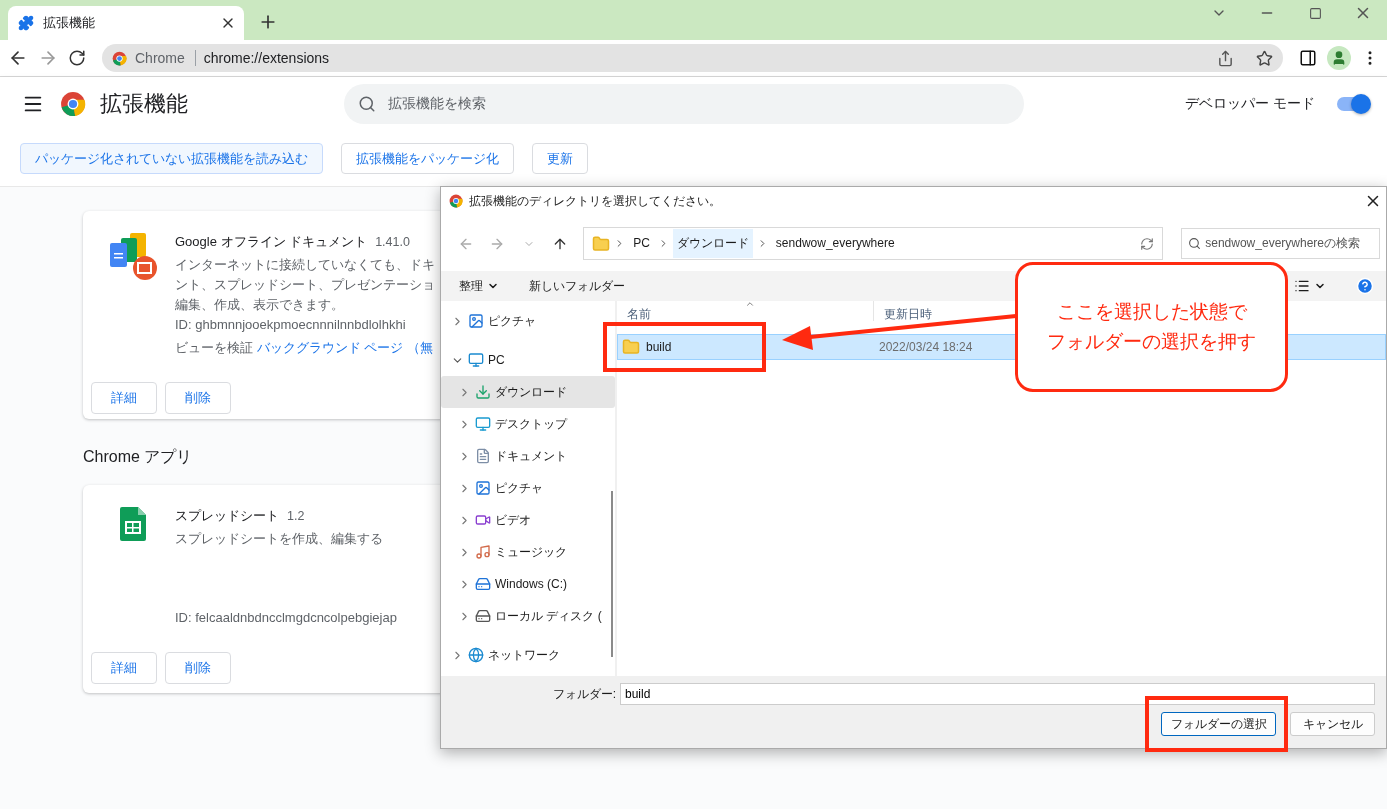  I want to click on breadcrumb-item: ダウンロード, so click(712, 243).